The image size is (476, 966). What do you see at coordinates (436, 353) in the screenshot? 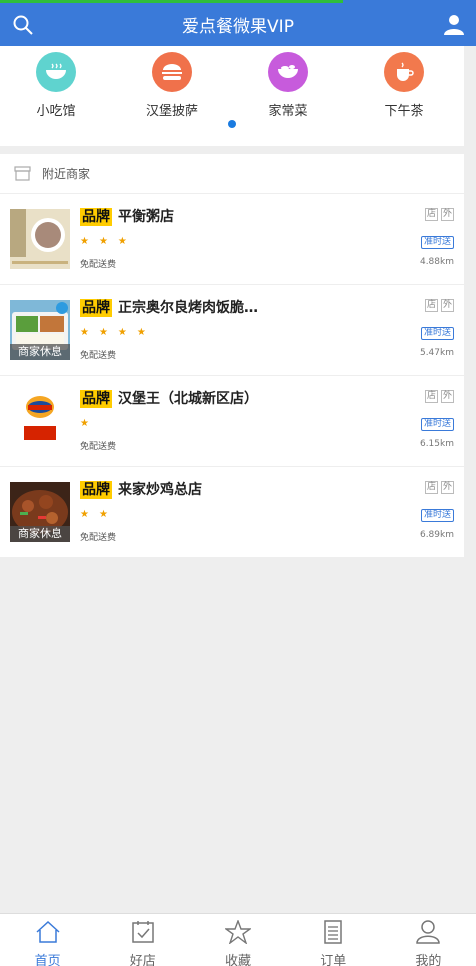
I see `shop-distance: 5.47km` at bounding box center [436, 353].